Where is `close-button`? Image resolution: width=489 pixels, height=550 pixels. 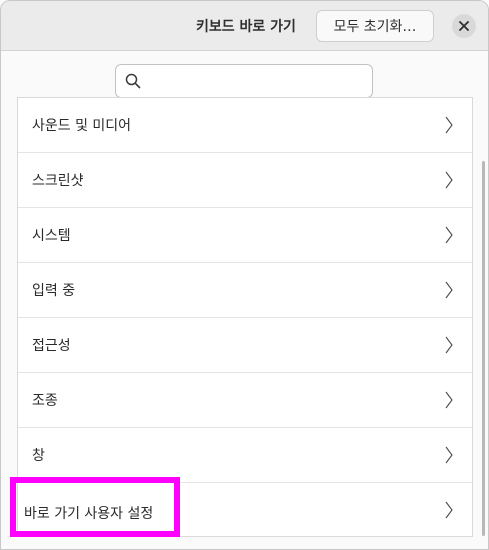
close-button is located at coordinates (464, 26).